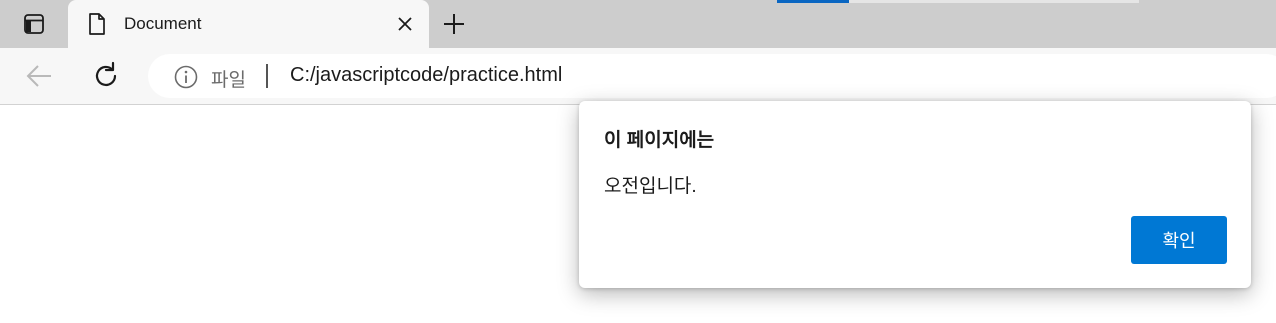 The image size is (1276, 323). Describe the element at coordinates (1179, 240) in the screenshot. I see `ok-button: 확인` at that location.